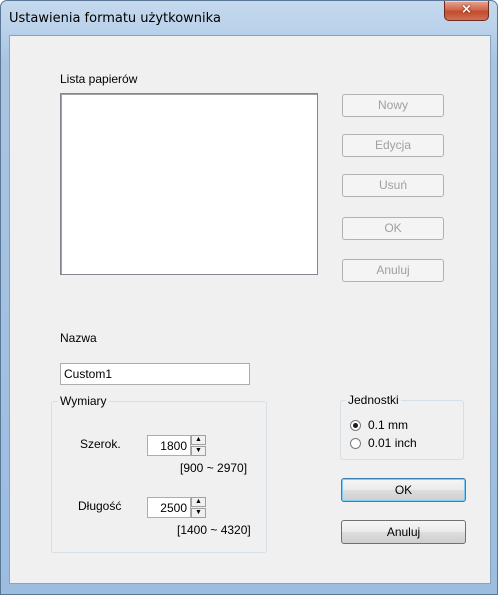 The height and width of the screenshot is (595, 498). I want to click on width-spinner: ▲ ▼, so click(198, 445).